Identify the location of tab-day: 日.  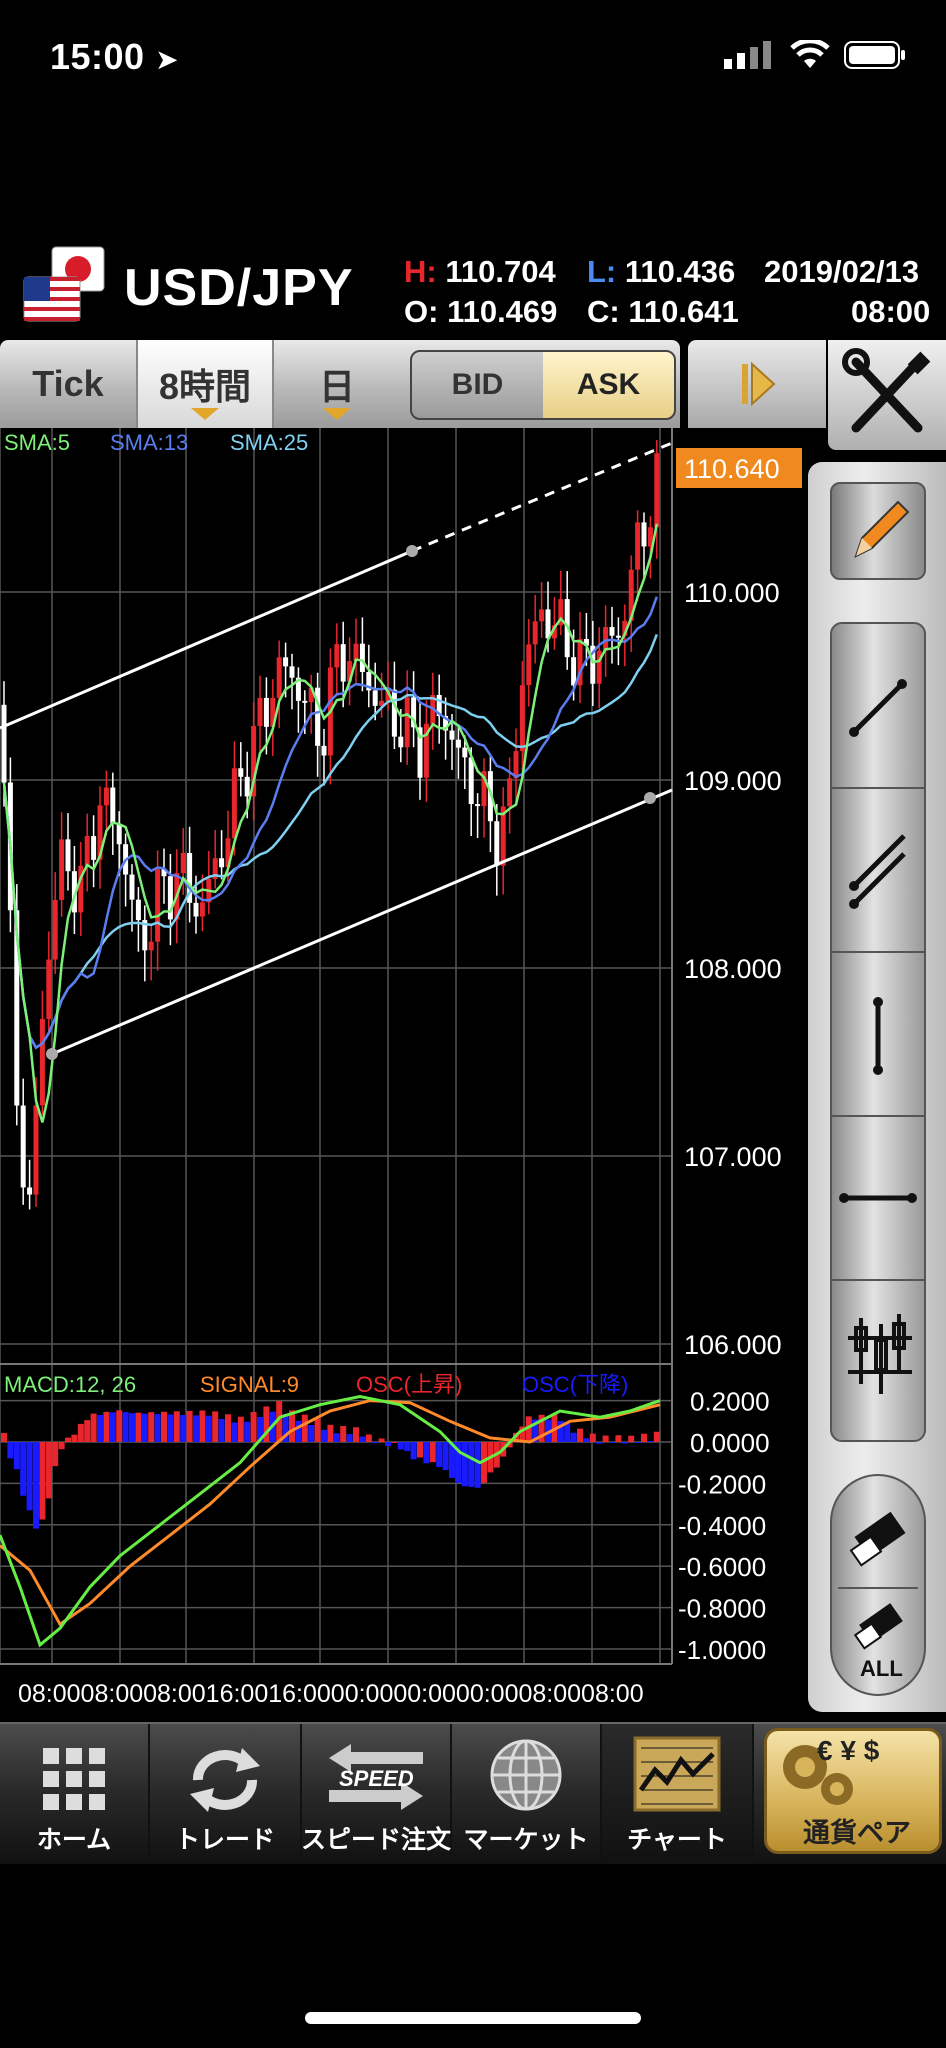
(337, 384).